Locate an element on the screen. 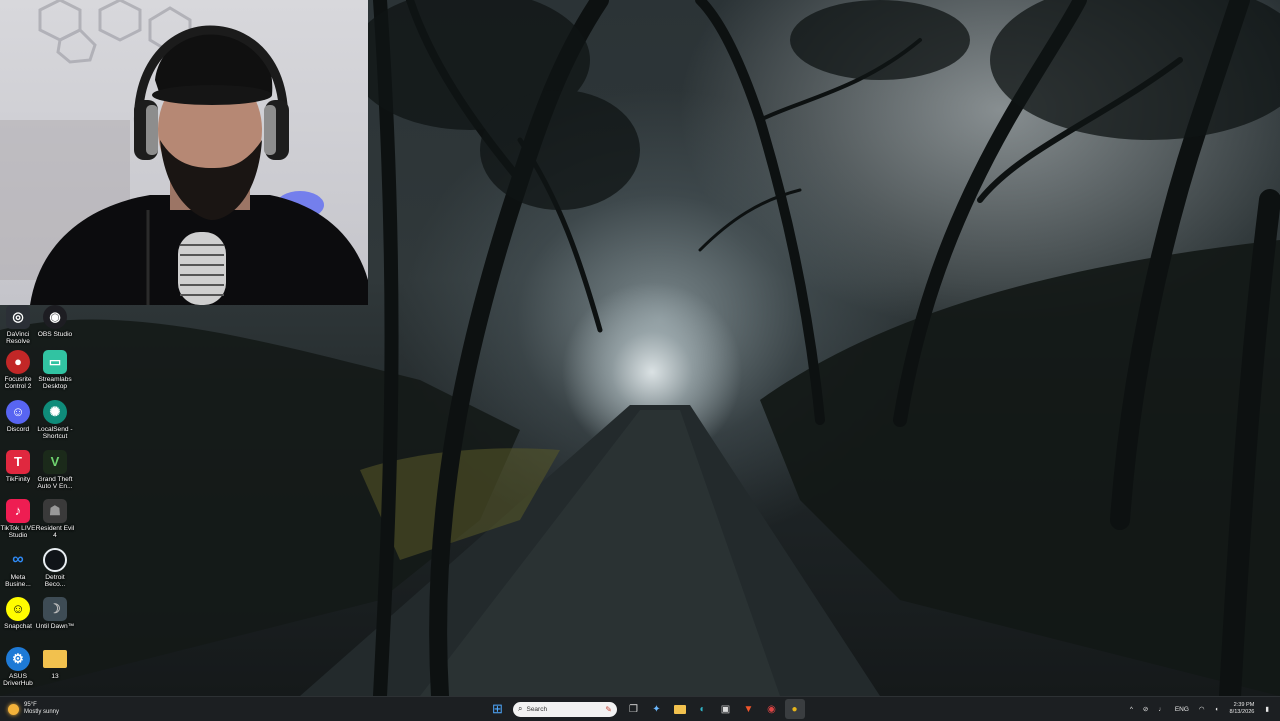  resident-evil-4-icon: ☗ is located at coordinates (55, 511).